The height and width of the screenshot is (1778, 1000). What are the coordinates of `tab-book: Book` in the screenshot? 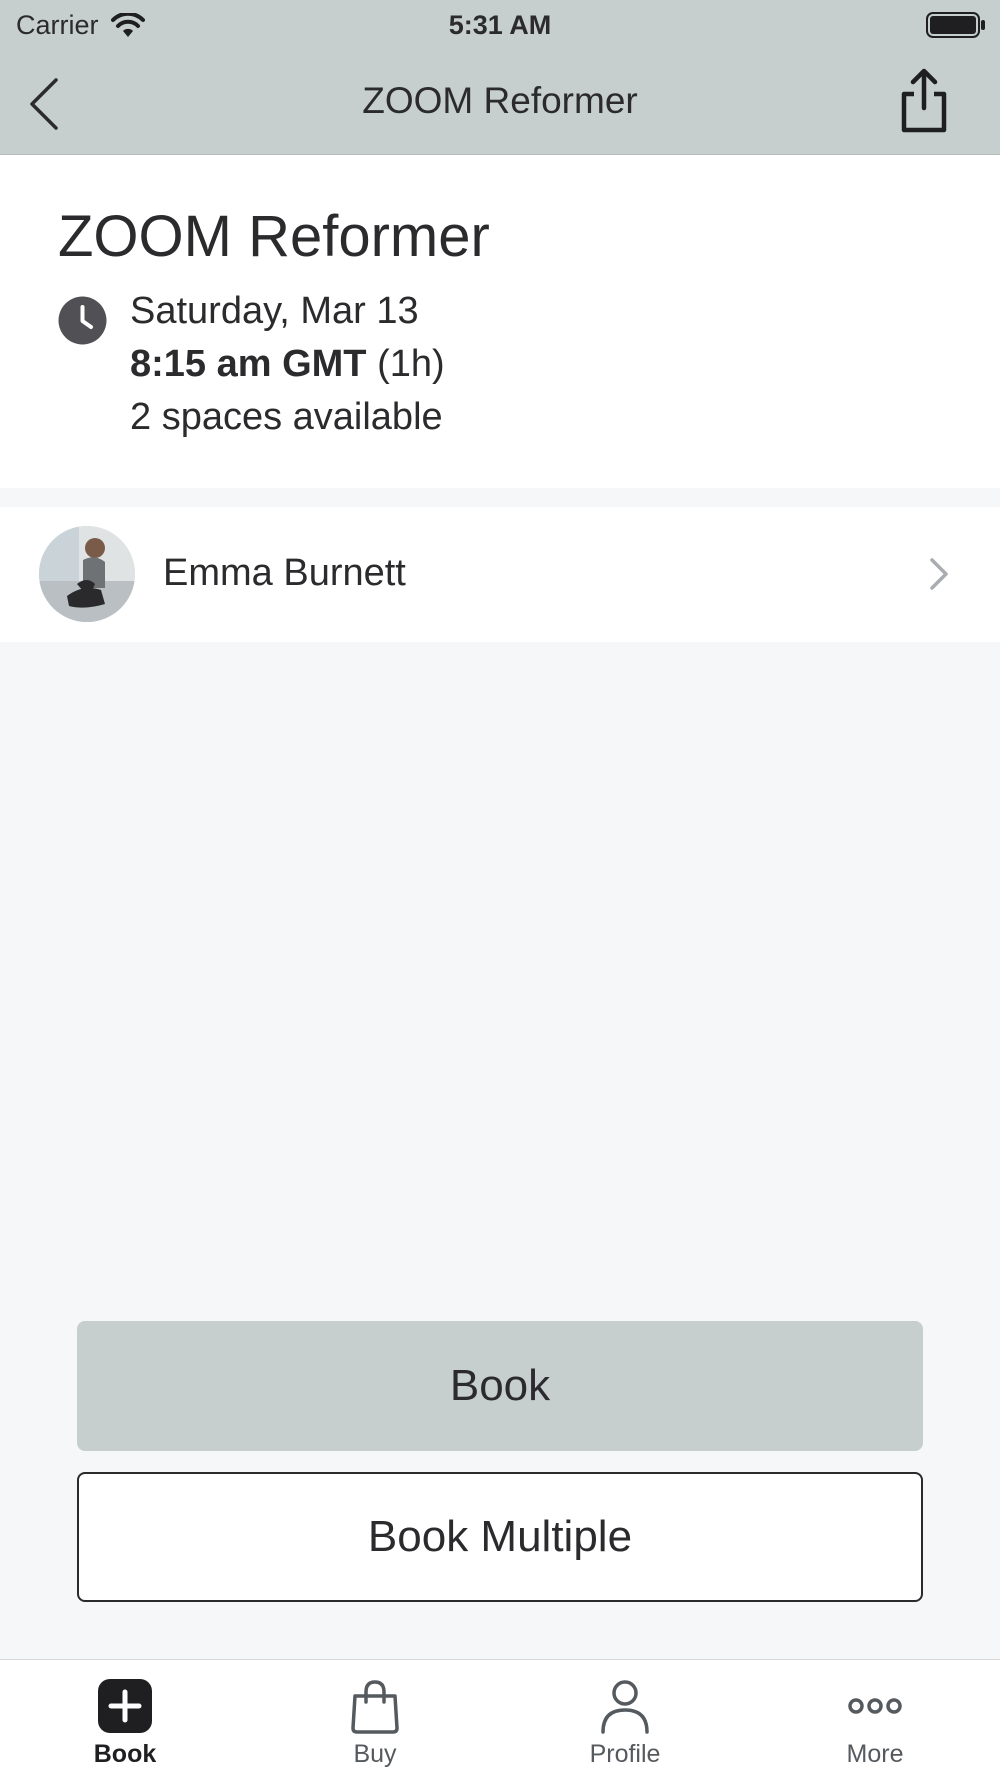 It's located at (125, 1719).